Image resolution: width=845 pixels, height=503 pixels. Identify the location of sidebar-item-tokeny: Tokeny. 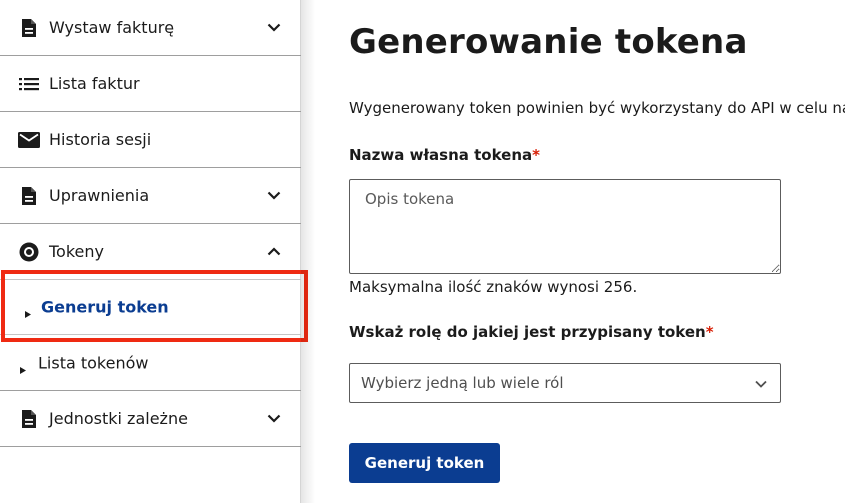
(150, 252).